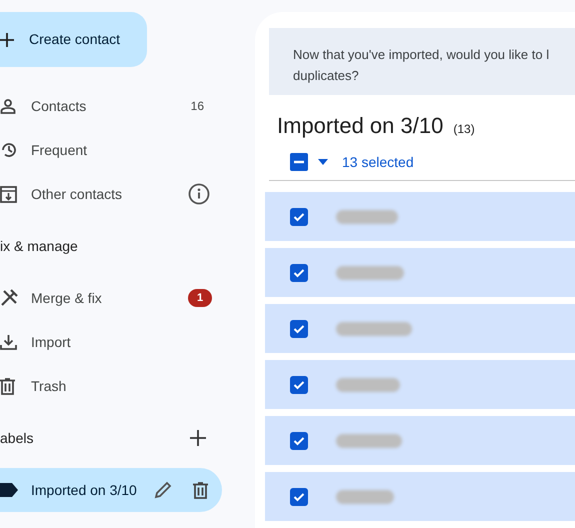 The height and width of the screenshot is (528, 575). Describe the element at coordinates (7, 39) in the screenshot. I see `plus-icon` at that location.